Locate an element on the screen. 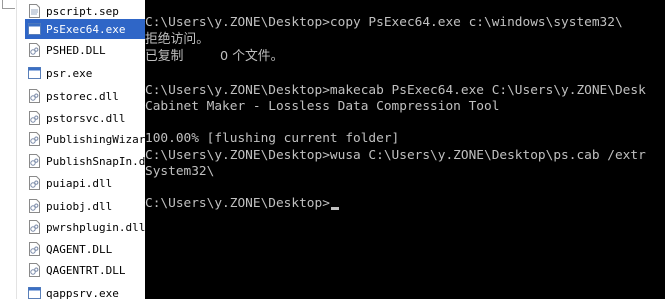 This screenshot has height=299, width=665. file-item: puiapi.dll is located at coordinates (85, 183).